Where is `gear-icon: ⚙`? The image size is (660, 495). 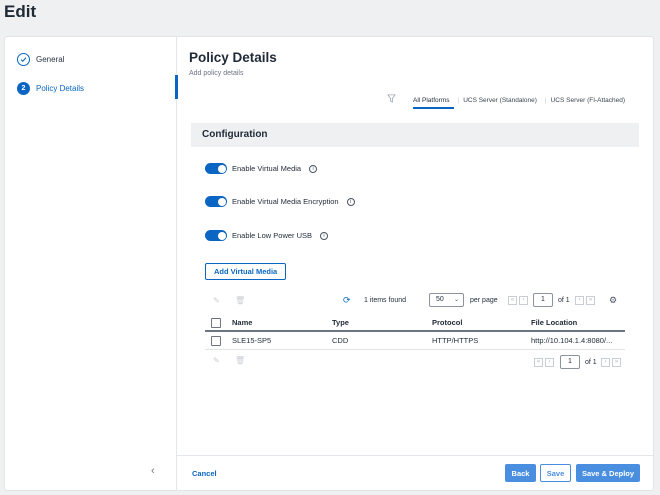
gear-icon: ⚙ is located at coordinates (613, 300).